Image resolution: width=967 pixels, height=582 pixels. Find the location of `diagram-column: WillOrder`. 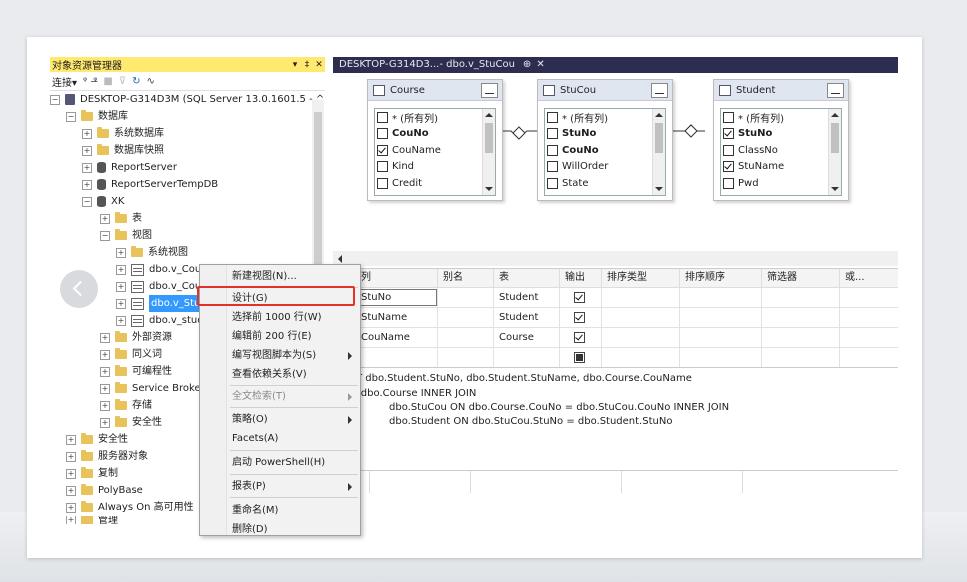

diagram-column: WillOrder is located at coordinates (605, 167).